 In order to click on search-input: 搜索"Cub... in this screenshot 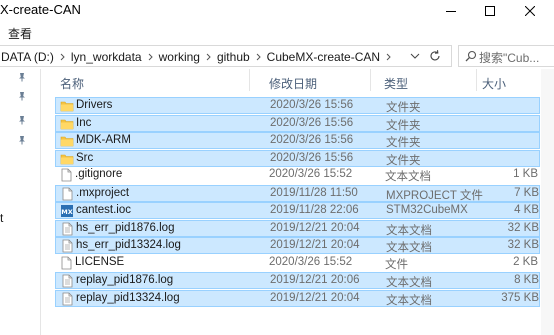, I will do `click(506, 56)`.